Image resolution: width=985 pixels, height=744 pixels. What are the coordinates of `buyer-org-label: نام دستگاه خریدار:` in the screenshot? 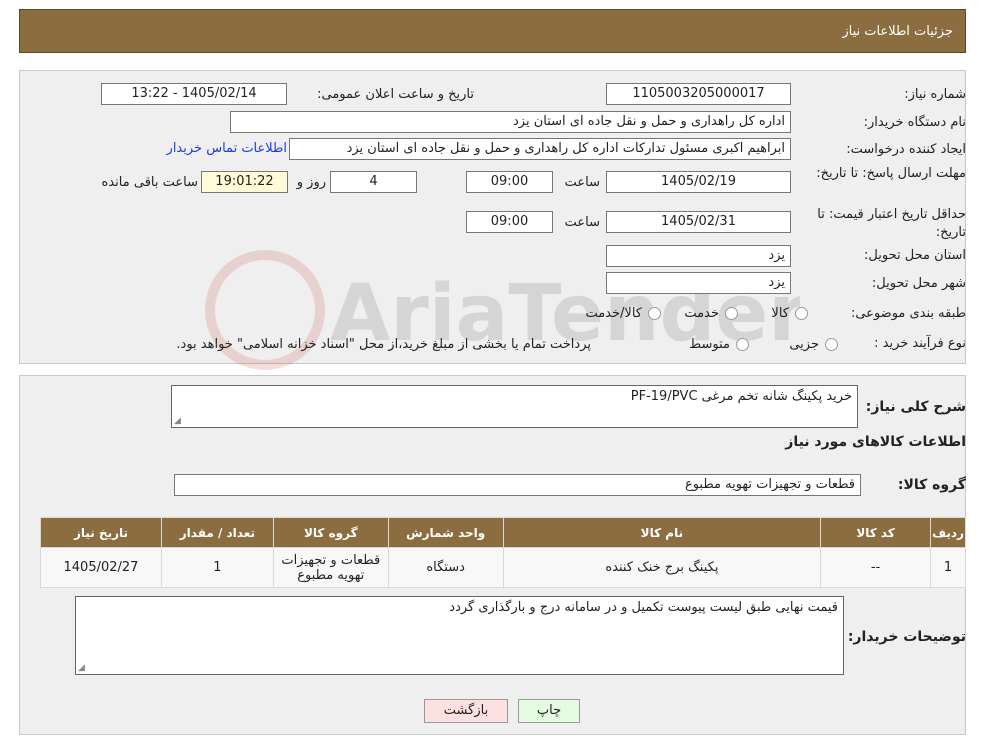 It's located at (914, 122).